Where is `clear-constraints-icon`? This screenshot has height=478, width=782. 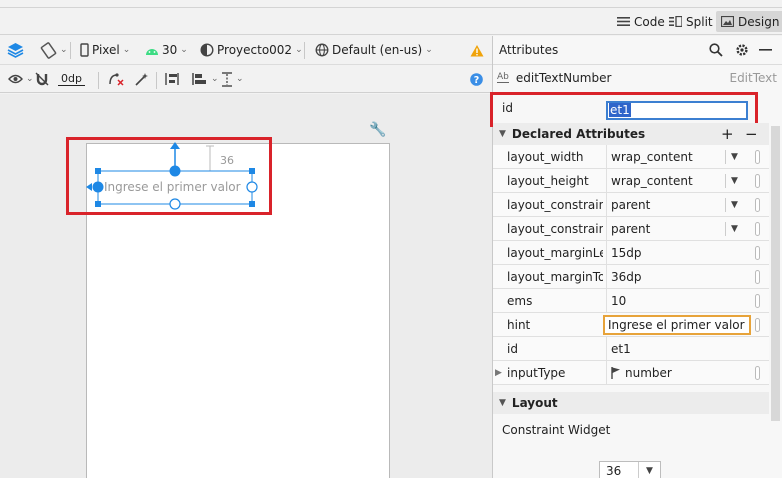 clear-constraints-icon is located at coordinates (116, 79).